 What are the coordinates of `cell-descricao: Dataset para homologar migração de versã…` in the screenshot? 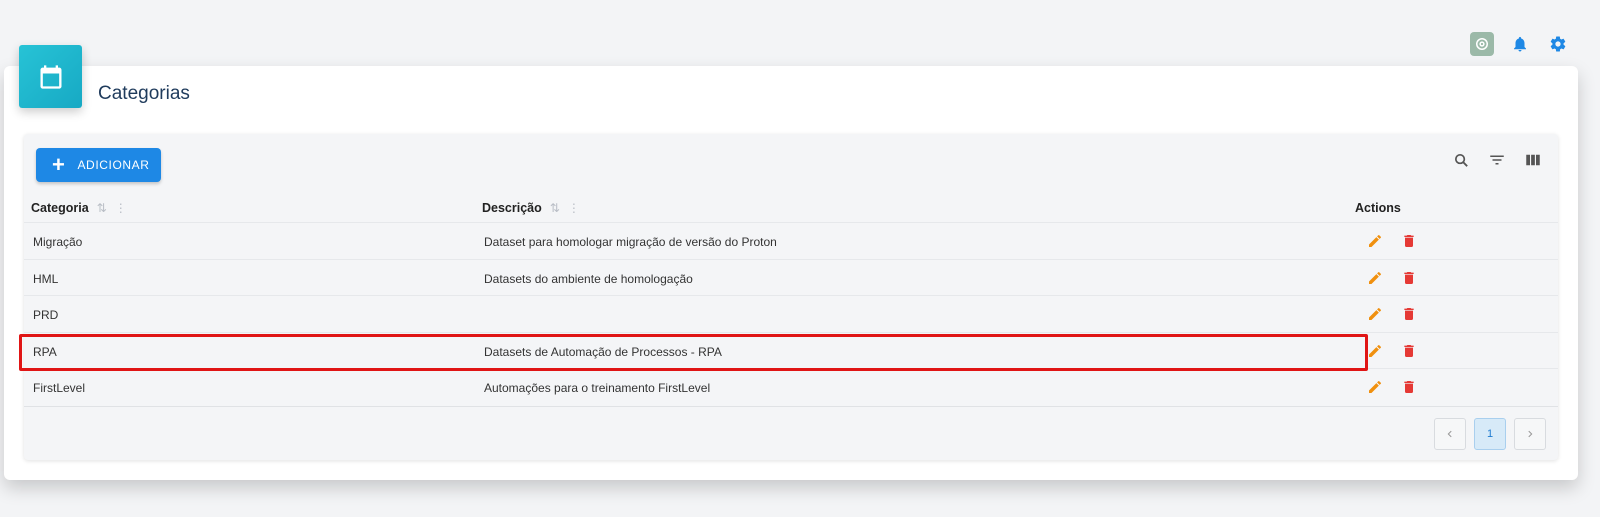 It's located at (630, 242).